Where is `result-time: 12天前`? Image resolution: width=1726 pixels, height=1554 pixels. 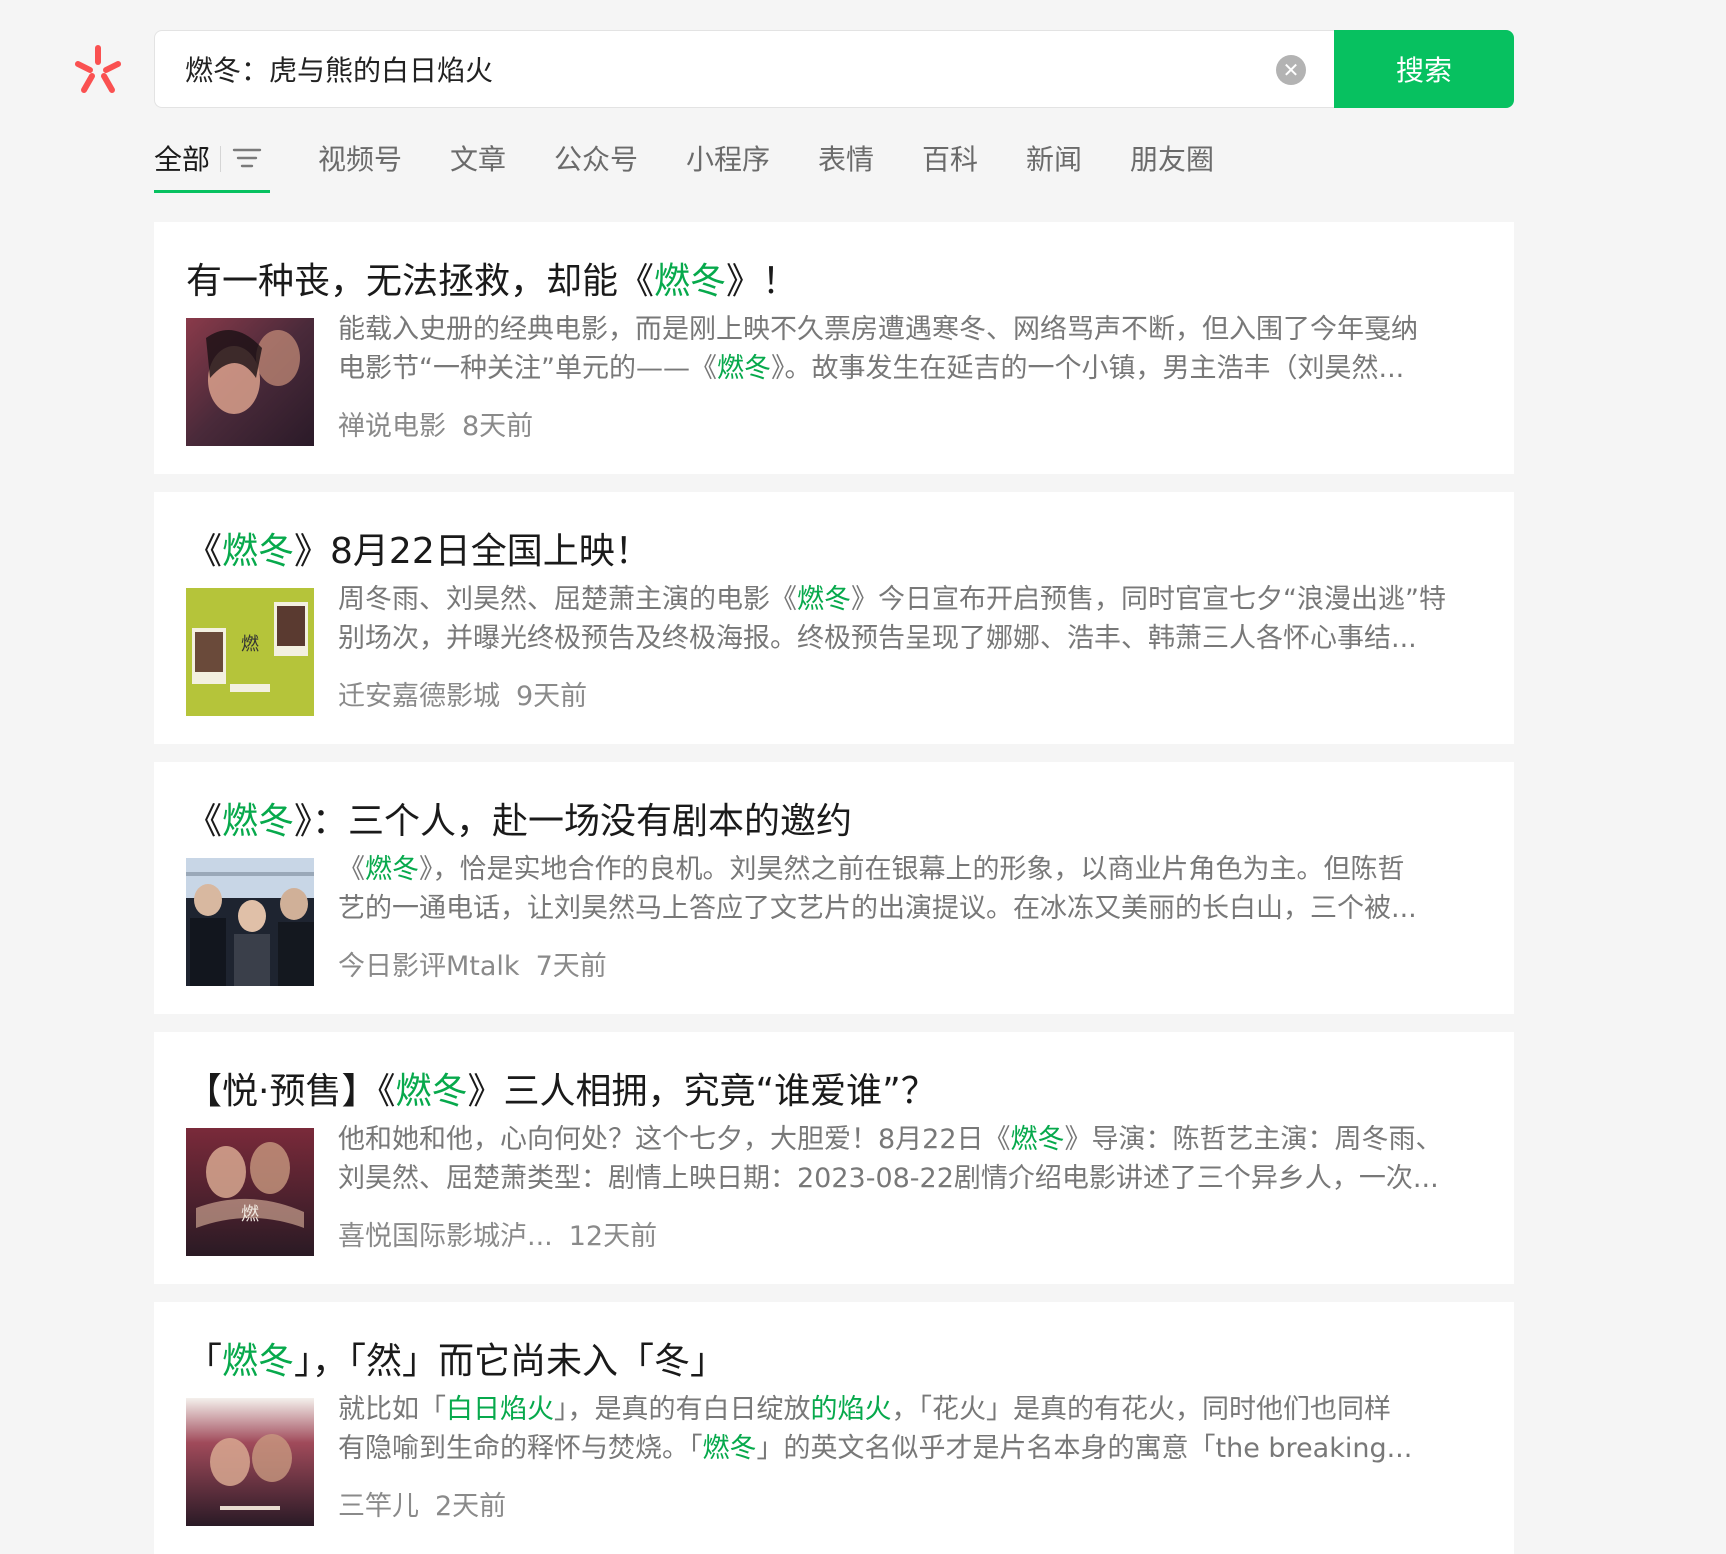
result-time: 12天前 is located at coordinates (613, 1236).